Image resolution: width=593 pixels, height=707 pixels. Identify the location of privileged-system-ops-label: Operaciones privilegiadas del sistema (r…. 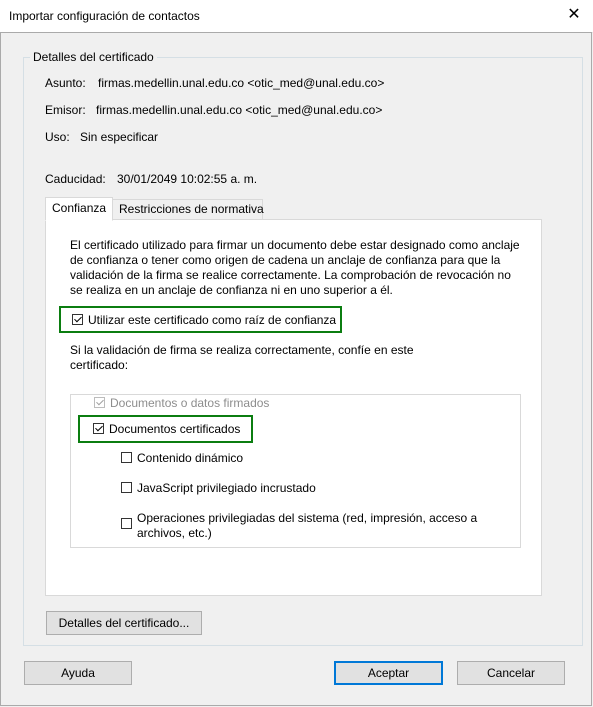
(307, 518).